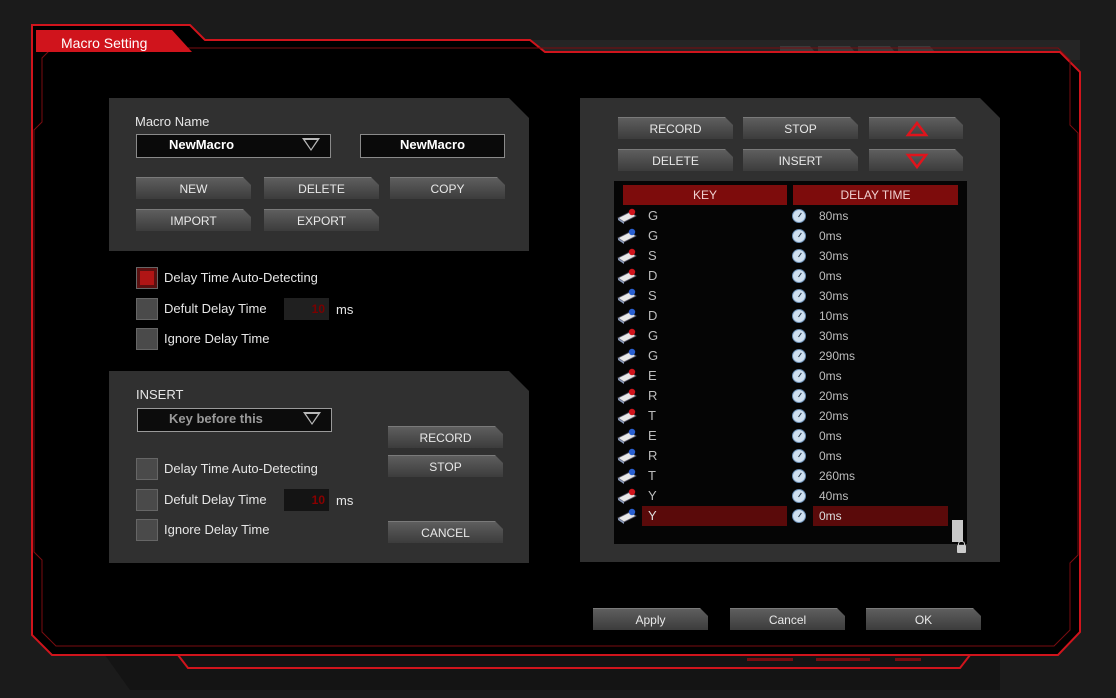 Image resolution: width=1116 pixels, height=698 pixels. I want to click on editor-stop-button: STOP, so click(800, 128).